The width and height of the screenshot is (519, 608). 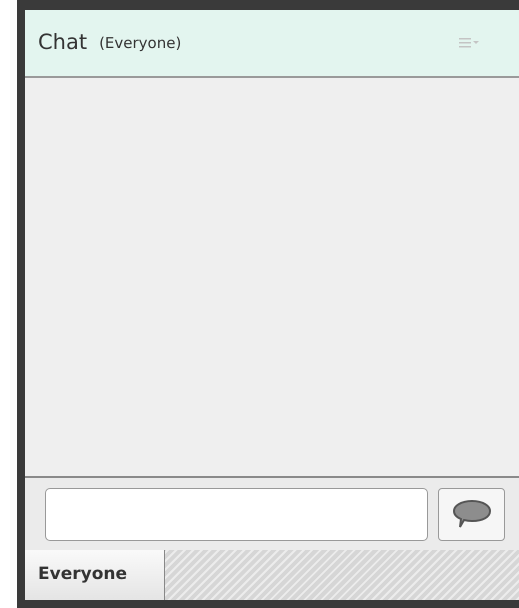 I want to click on panel-title: Chat, so click(x=63, y=42).